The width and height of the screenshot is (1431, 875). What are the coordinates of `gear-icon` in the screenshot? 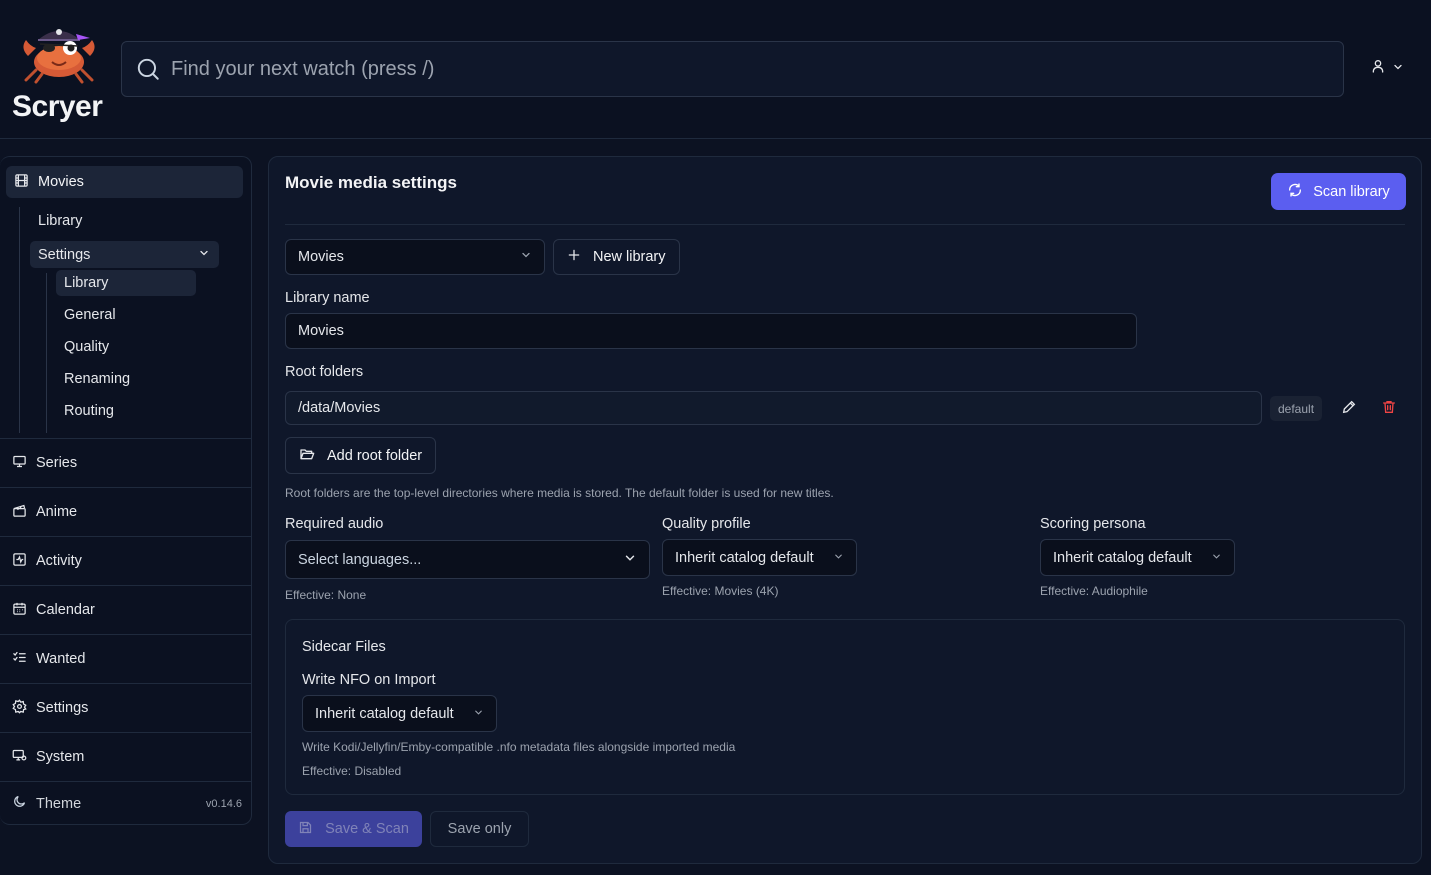 It's located at (19, 708).